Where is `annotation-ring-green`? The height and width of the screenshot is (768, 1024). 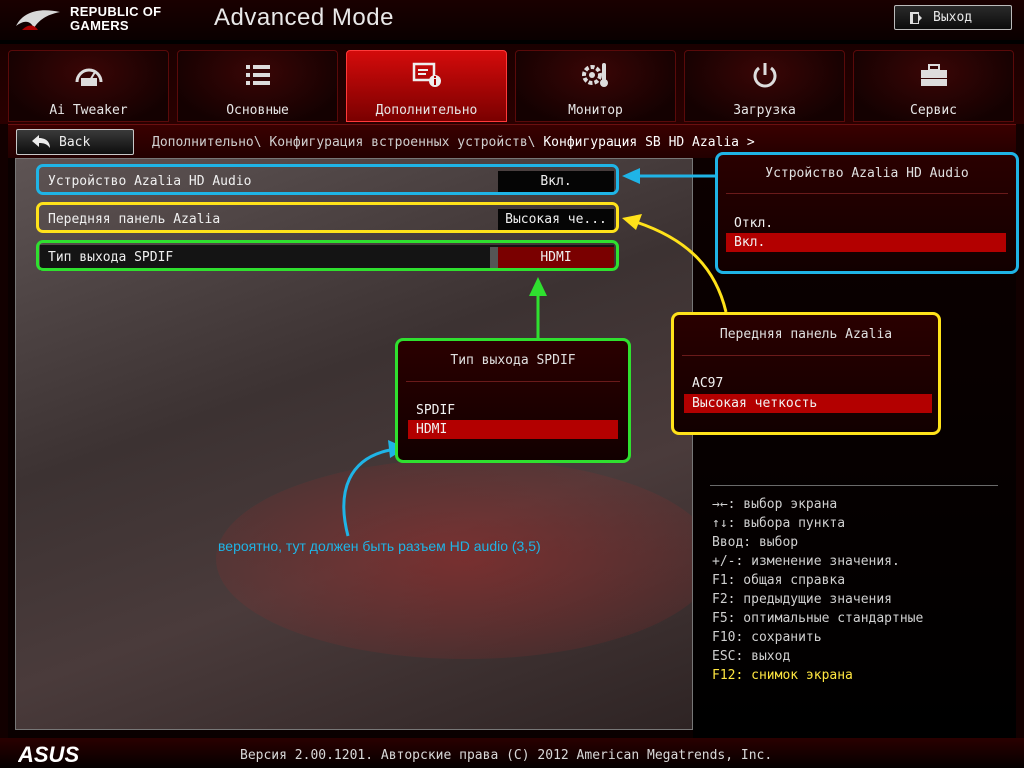 annotation-ring-green is located at coordinates (327, 255).